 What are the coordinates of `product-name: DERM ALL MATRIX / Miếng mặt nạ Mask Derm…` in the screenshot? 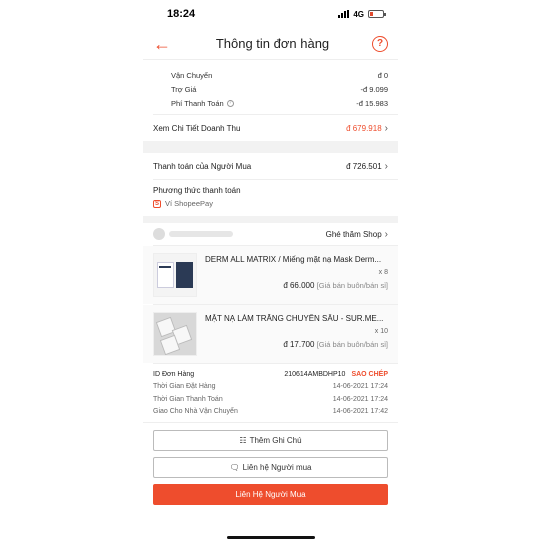 It's located at (293, 259).